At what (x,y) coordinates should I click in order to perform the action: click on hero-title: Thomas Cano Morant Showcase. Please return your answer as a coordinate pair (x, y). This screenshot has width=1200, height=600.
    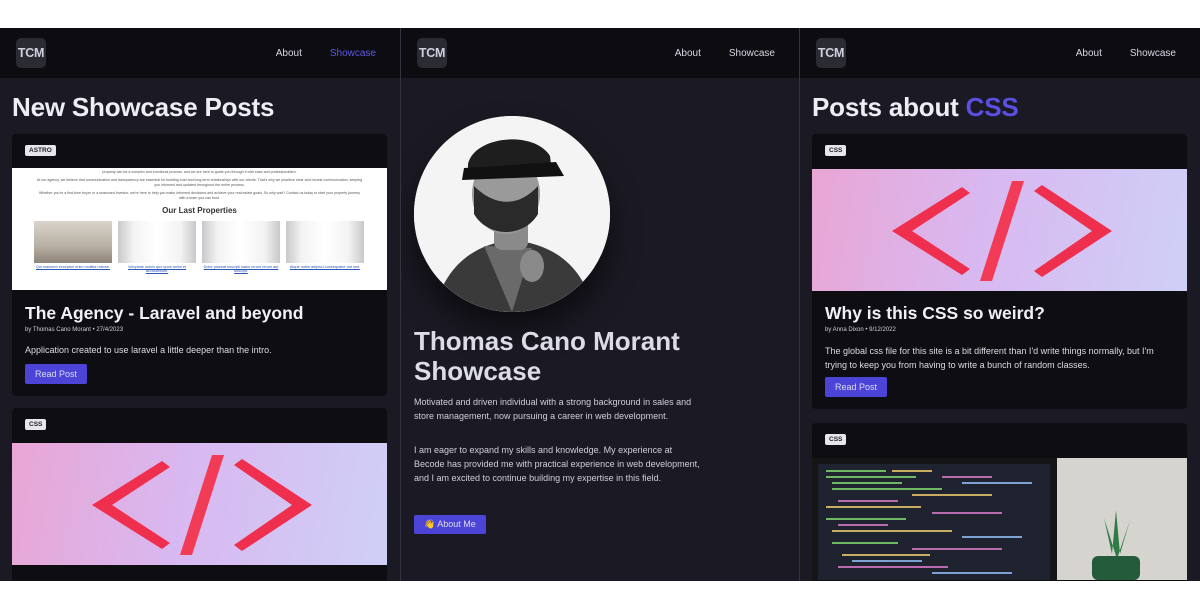
    Looking at the image, I should click on (594, 356).